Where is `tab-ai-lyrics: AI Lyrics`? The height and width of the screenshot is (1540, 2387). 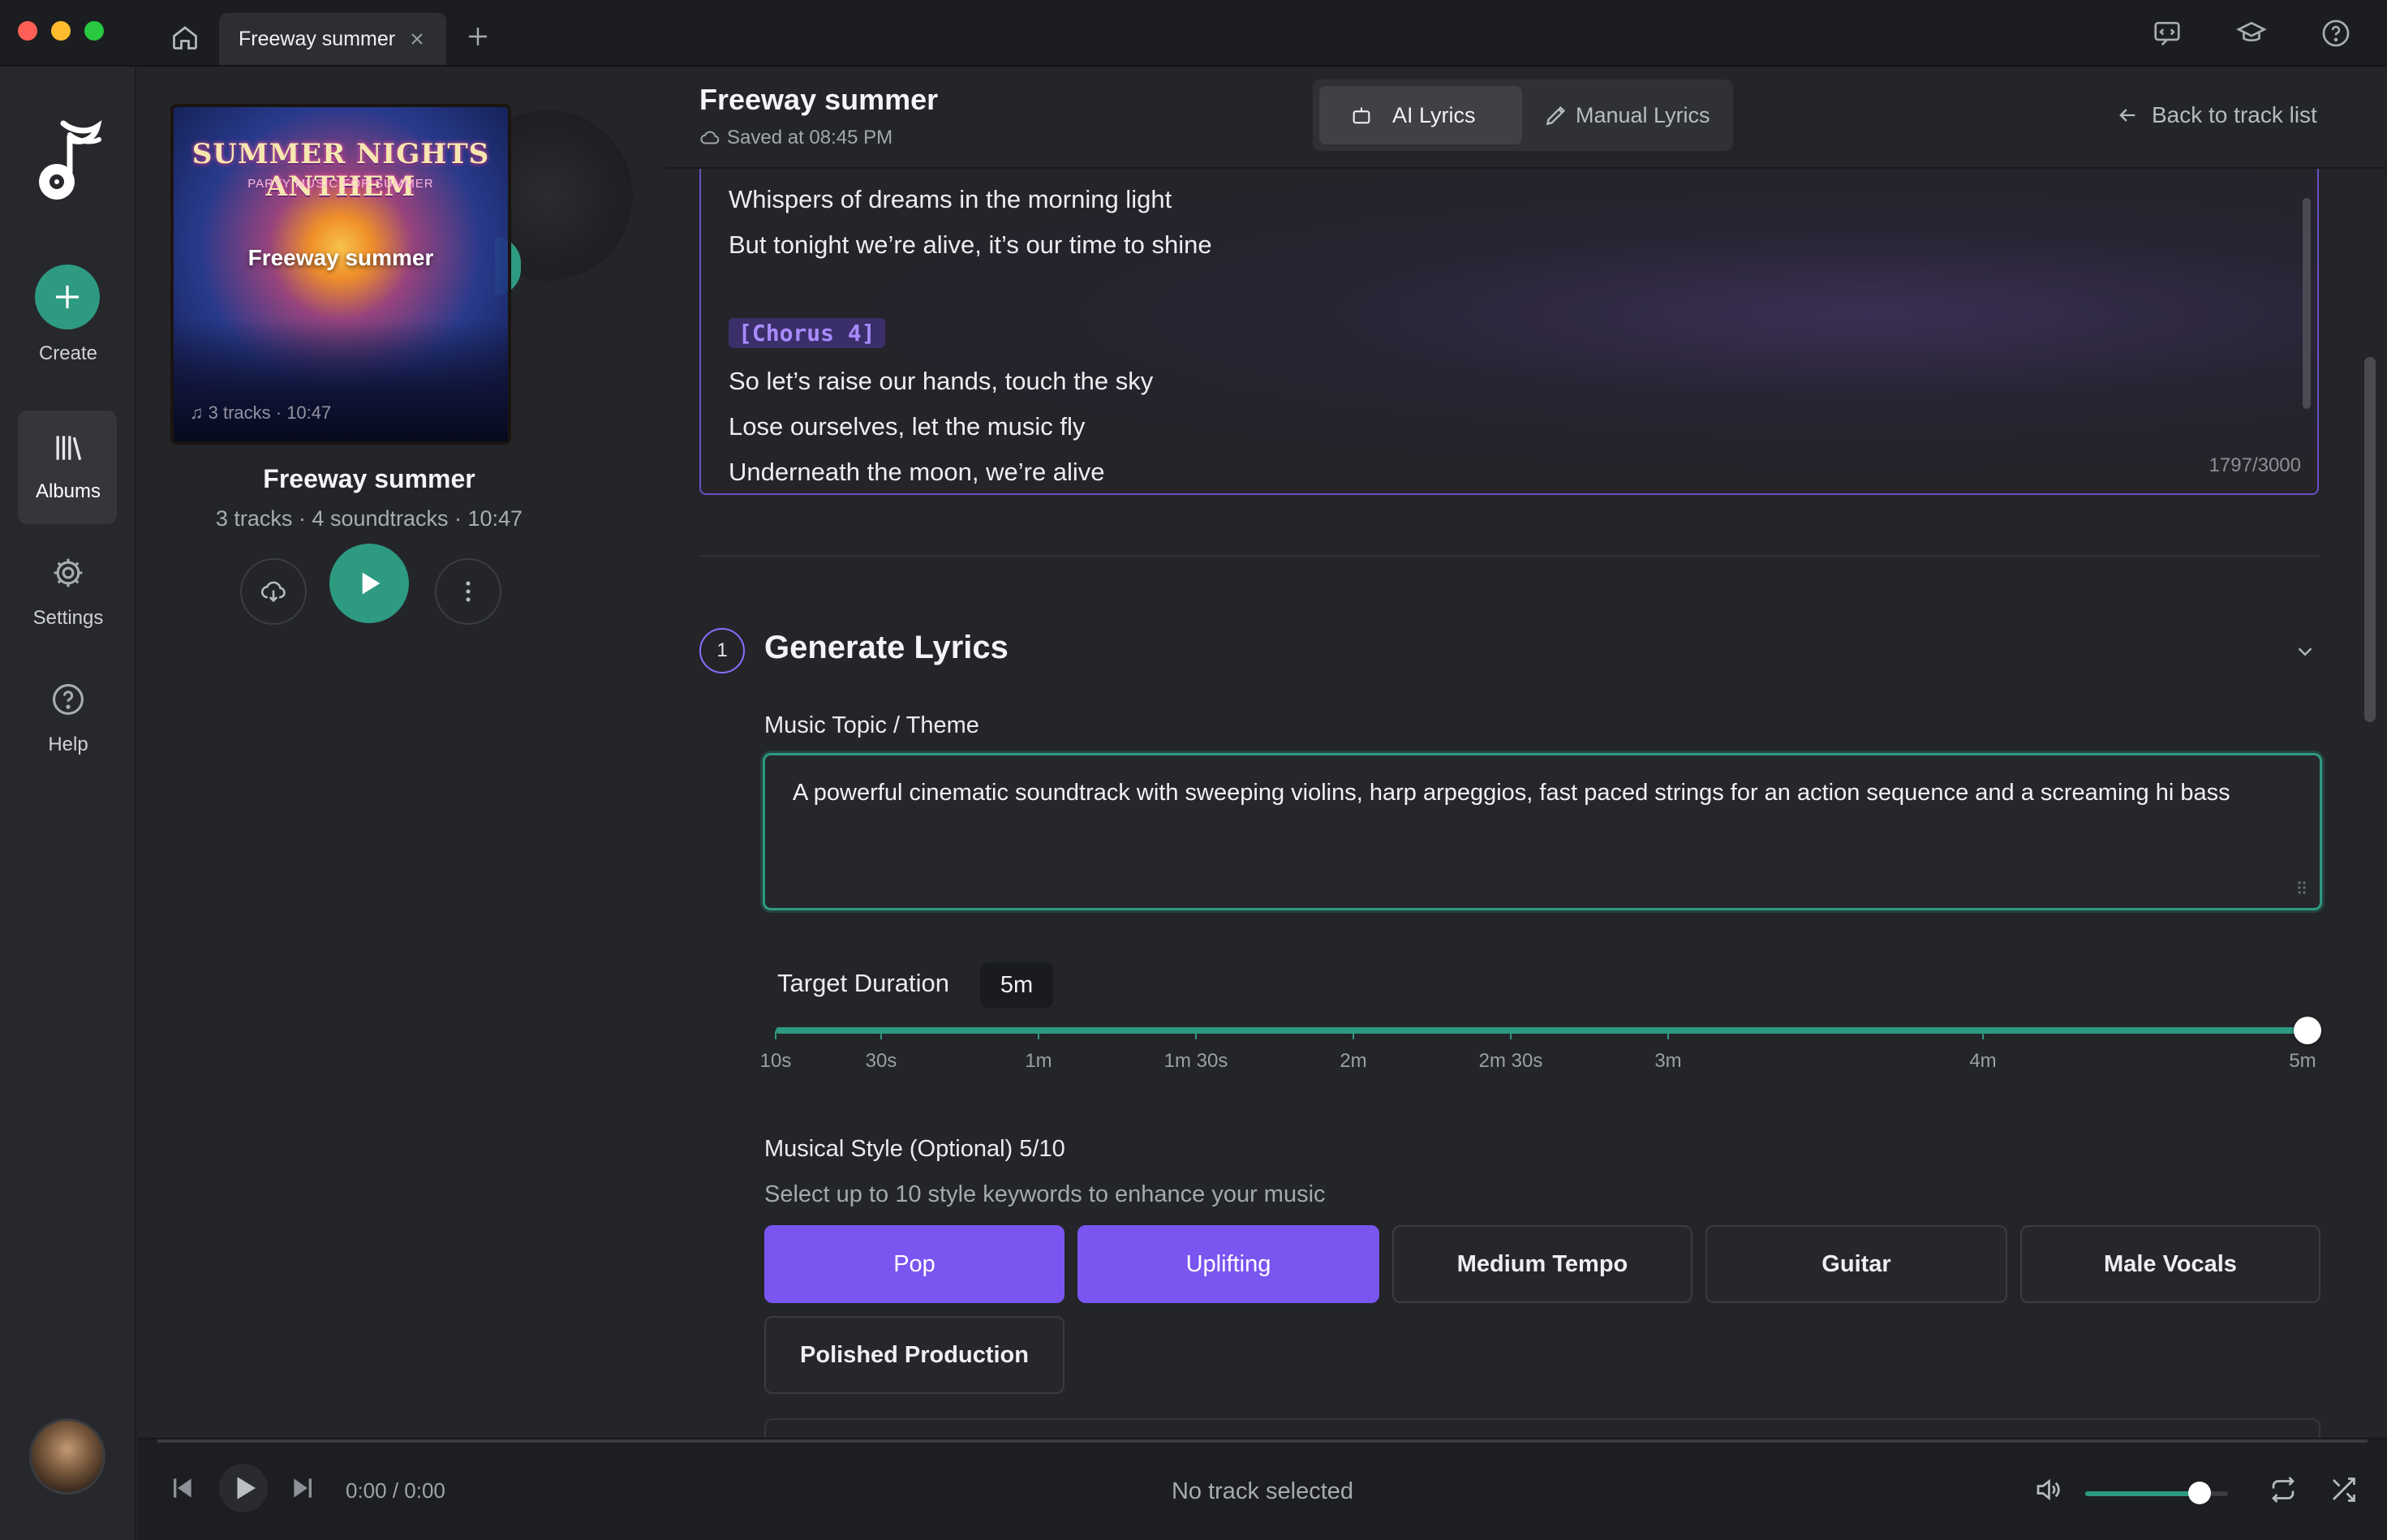 tab-ai-lyrics: AI Lyrics is located at coordinates (1420, 115).